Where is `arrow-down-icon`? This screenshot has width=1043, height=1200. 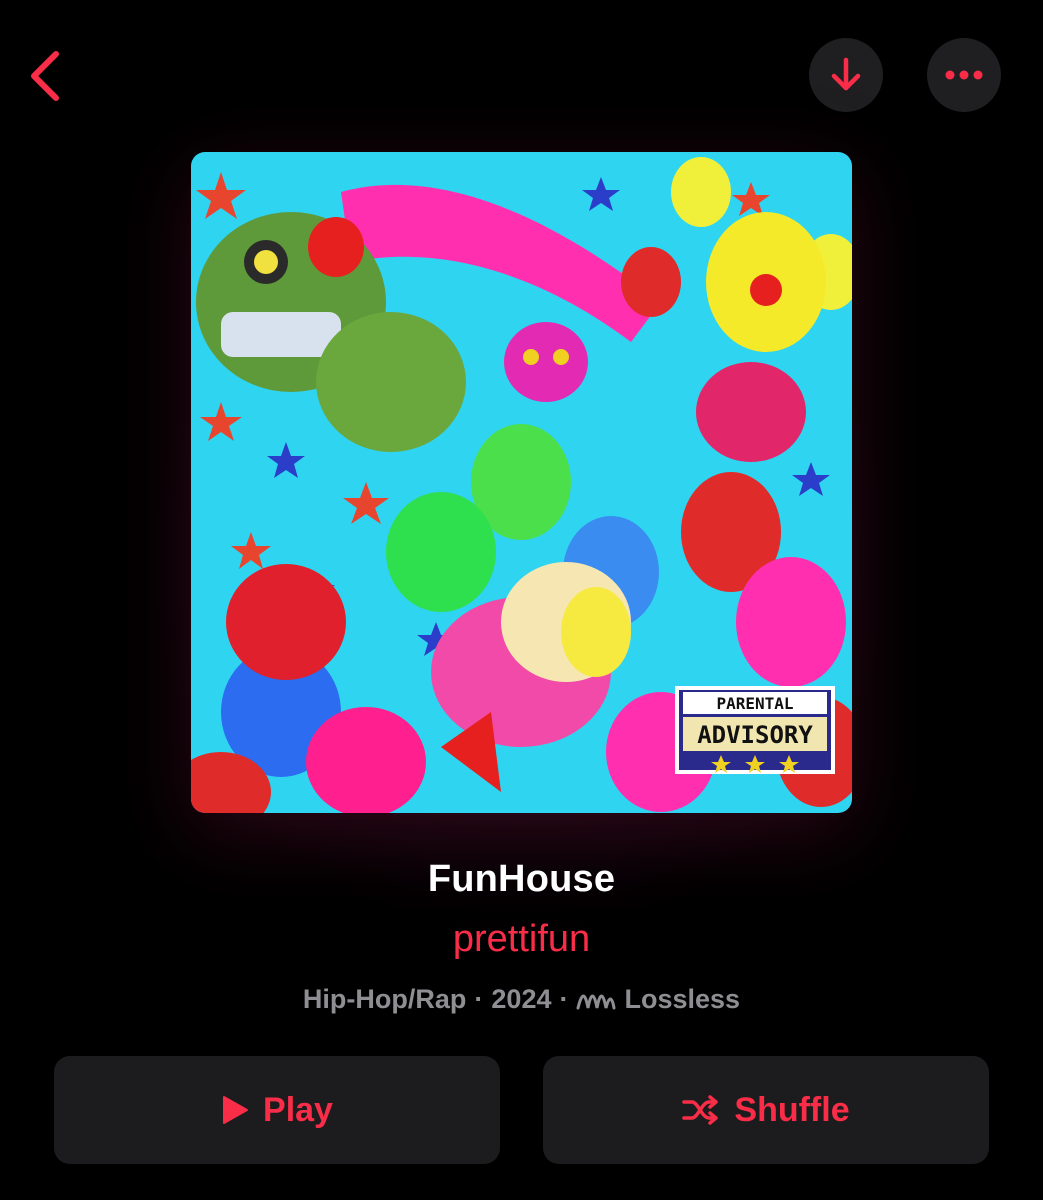 arrow-down-icon is located at coordinates (846, 74).